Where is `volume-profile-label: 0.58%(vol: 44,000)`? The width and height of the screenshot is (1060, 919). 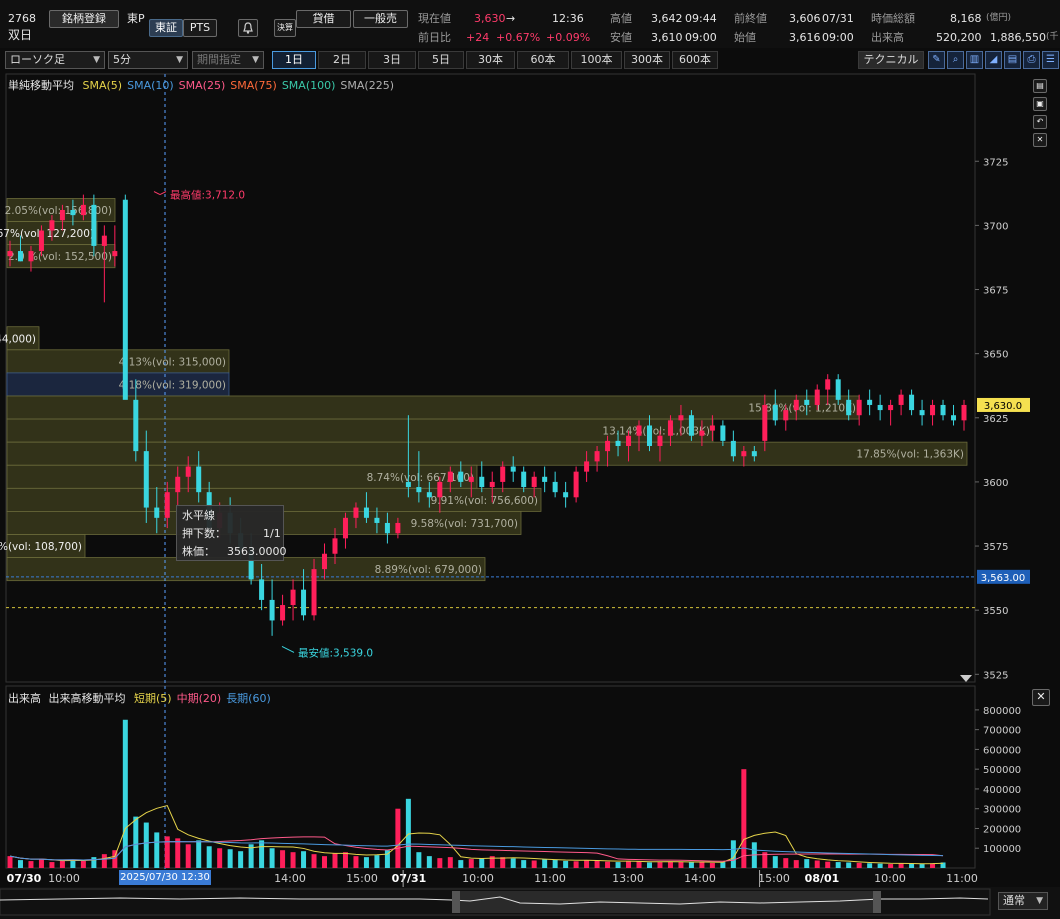
volume-profile-label: 0.58%(vol: 44,000) is located at coordinates (18, 339).